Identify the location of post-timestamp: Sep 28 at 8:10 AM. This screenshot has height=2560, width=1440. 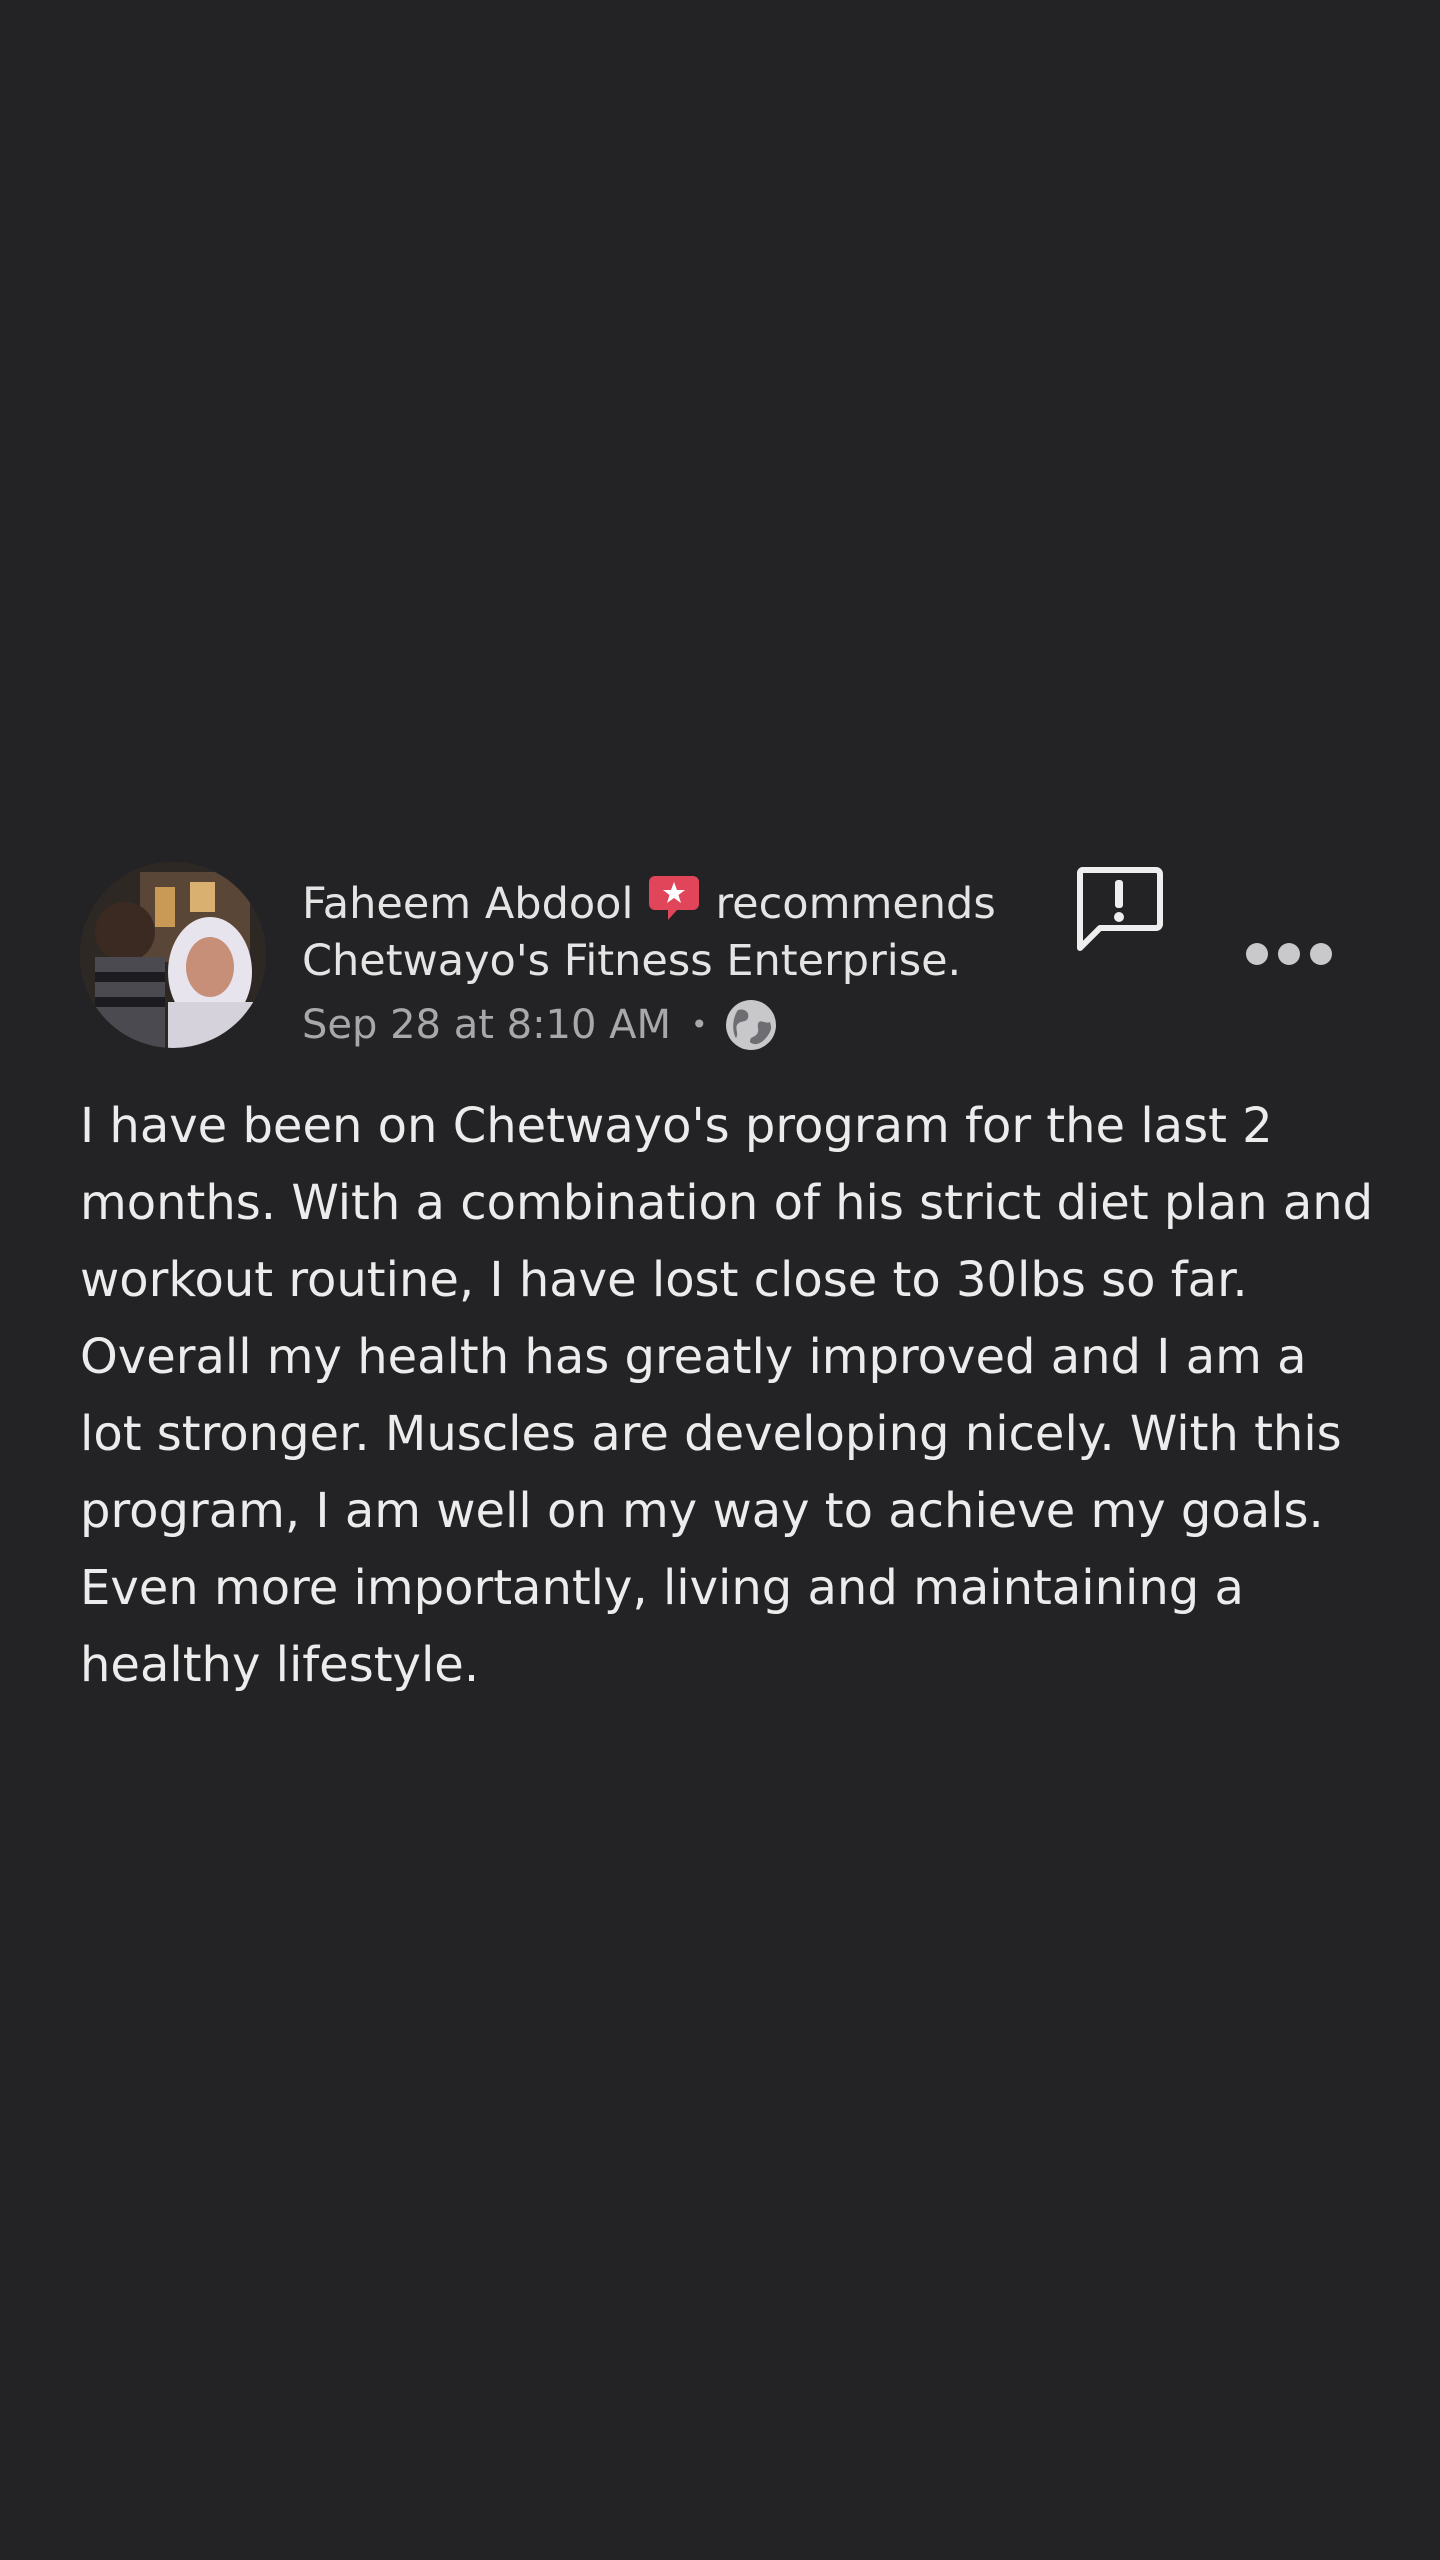
(486, 1025).